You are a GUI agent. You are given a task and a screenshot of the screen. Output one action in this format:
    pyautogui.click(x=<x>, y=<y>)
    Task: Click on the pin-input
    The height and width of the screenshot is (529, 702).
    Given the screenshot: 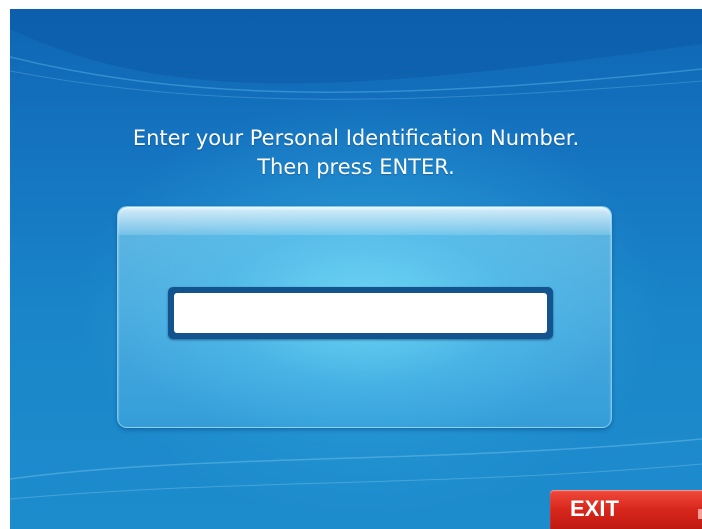 What is the action you would take?
    pyautogui.click(x=360, y=313)
    